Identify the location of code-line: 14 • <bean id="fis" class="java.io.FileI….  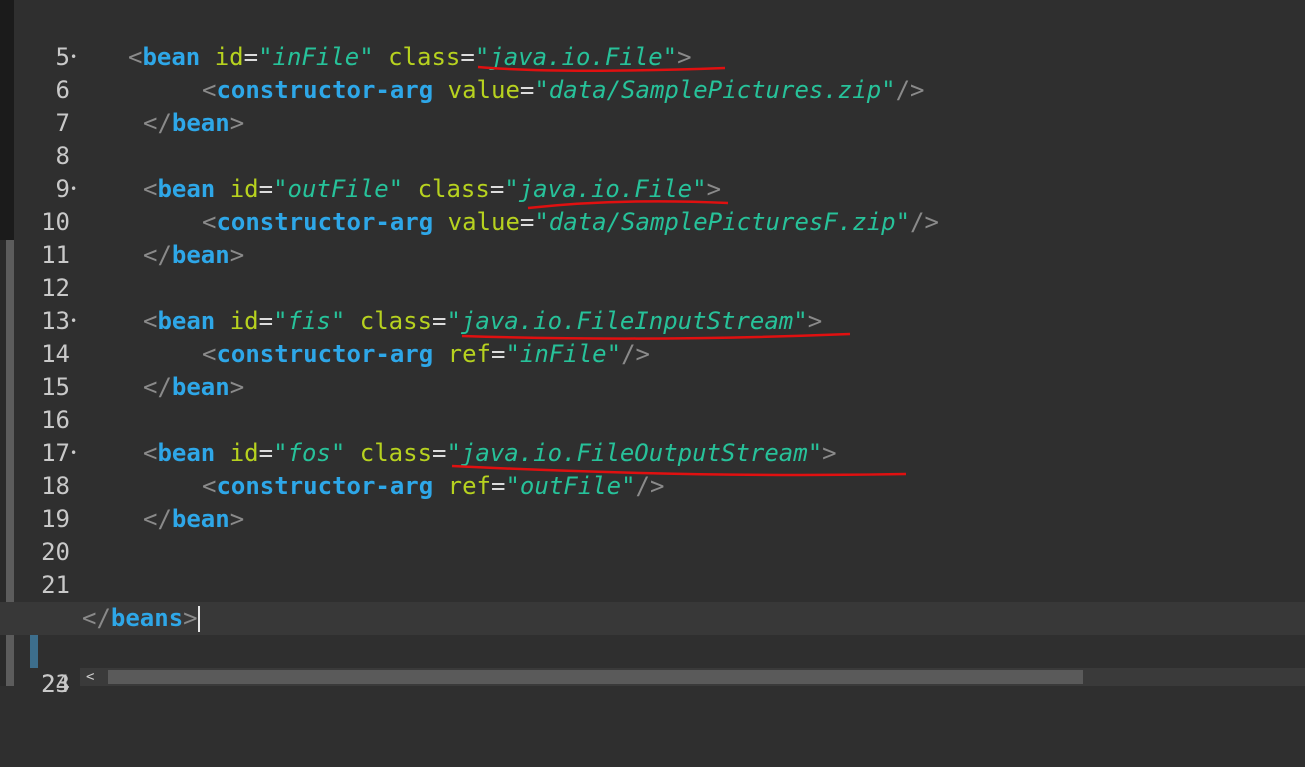
(652, 336).